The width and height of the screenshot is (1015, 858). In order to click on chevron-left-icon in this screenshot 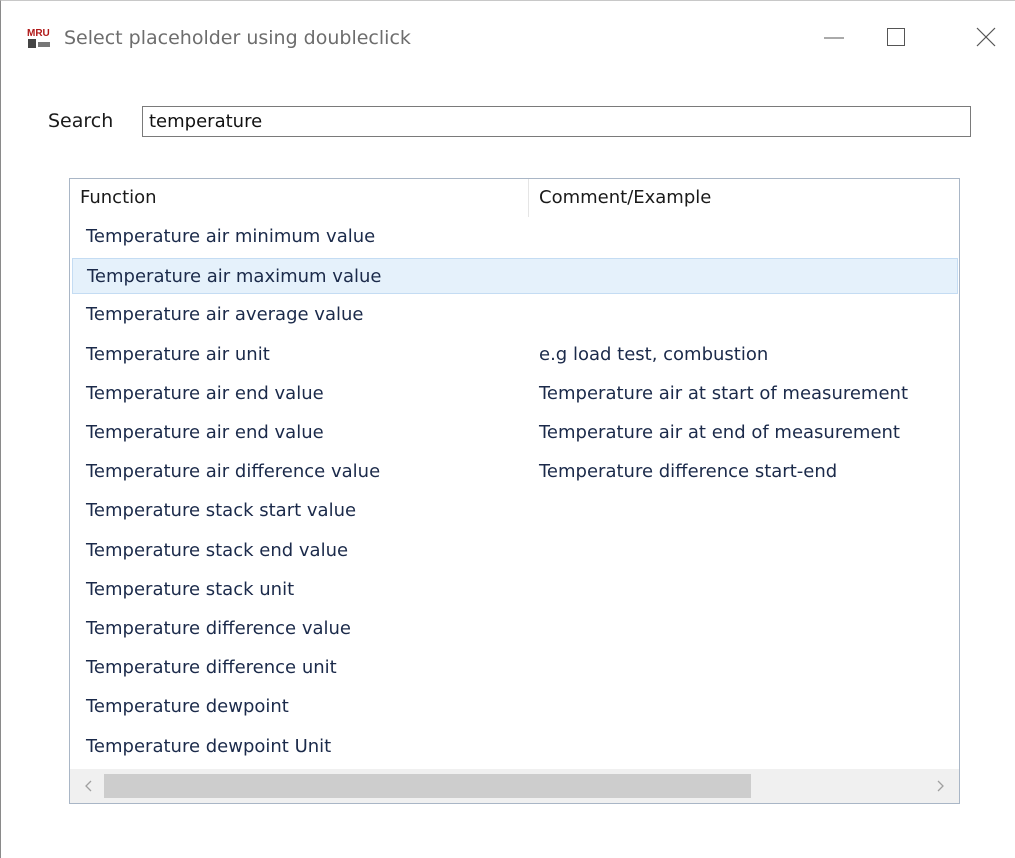, I will do `click(88, 786)`.